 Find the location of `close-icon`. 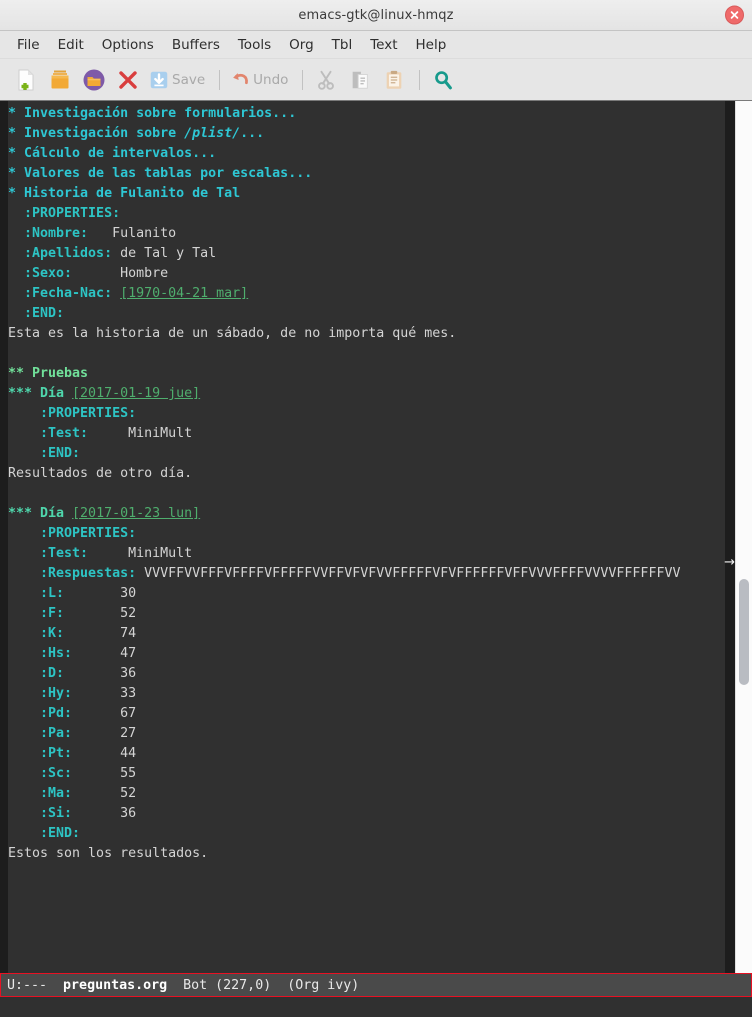

close-icon is located at coordinates (734, 15).